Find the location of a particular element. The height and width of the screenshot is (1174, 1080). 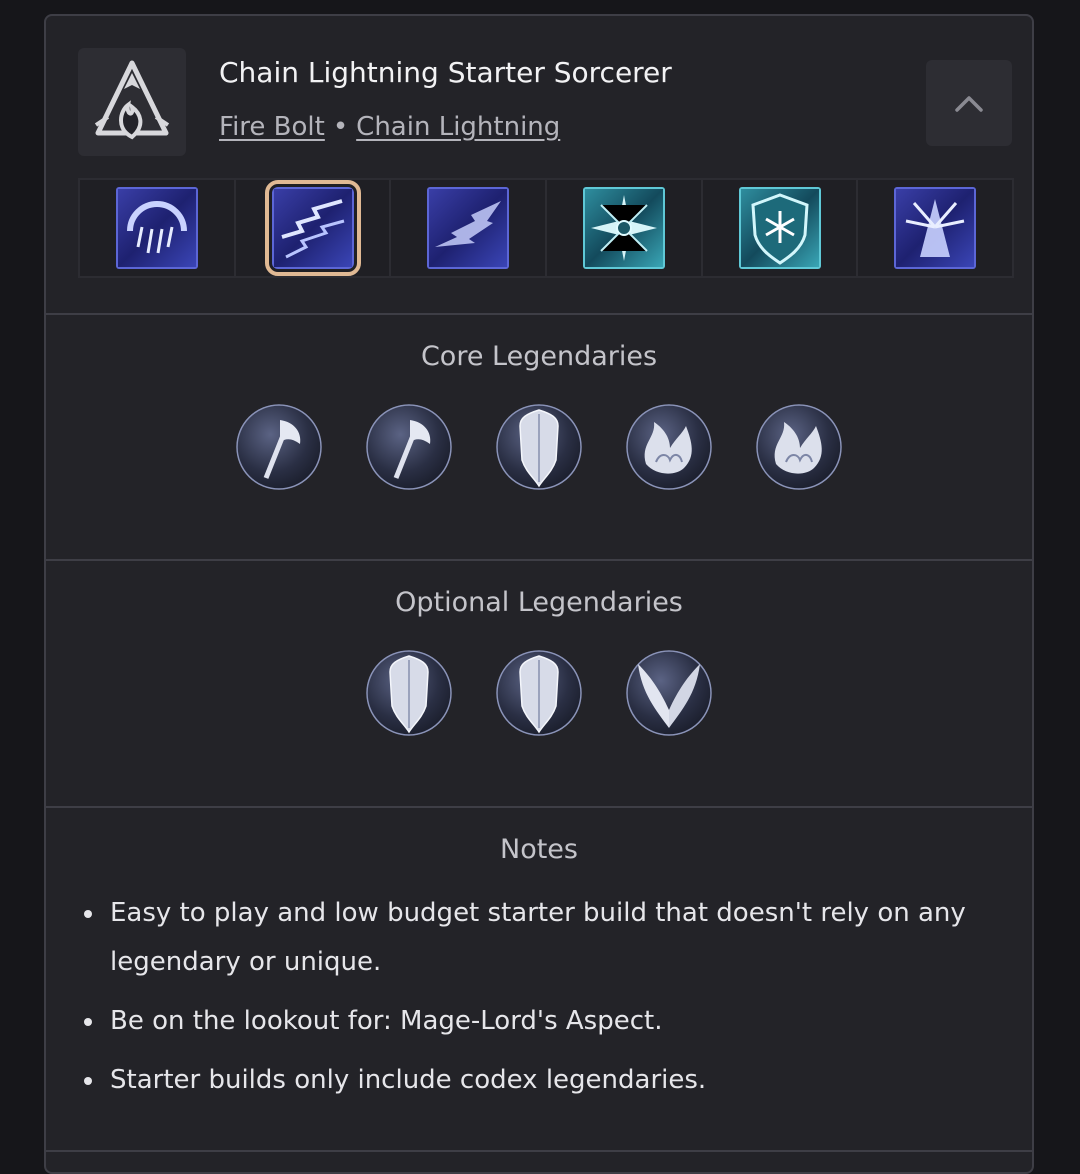

skill-unstable-currents-icon is located at coordinates (935, 228).